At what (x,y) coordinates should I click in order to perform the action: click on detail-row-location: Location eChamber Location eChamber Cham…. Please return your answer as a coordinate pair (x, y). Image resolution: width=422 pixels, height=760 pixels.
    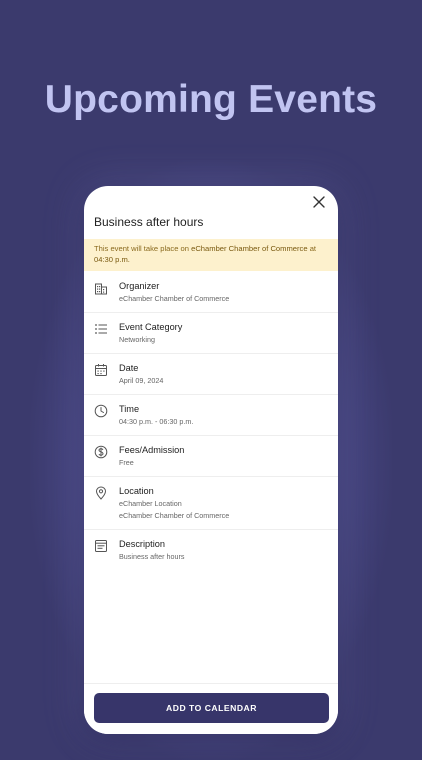
    Looking at the image, I should click on (211, 503).